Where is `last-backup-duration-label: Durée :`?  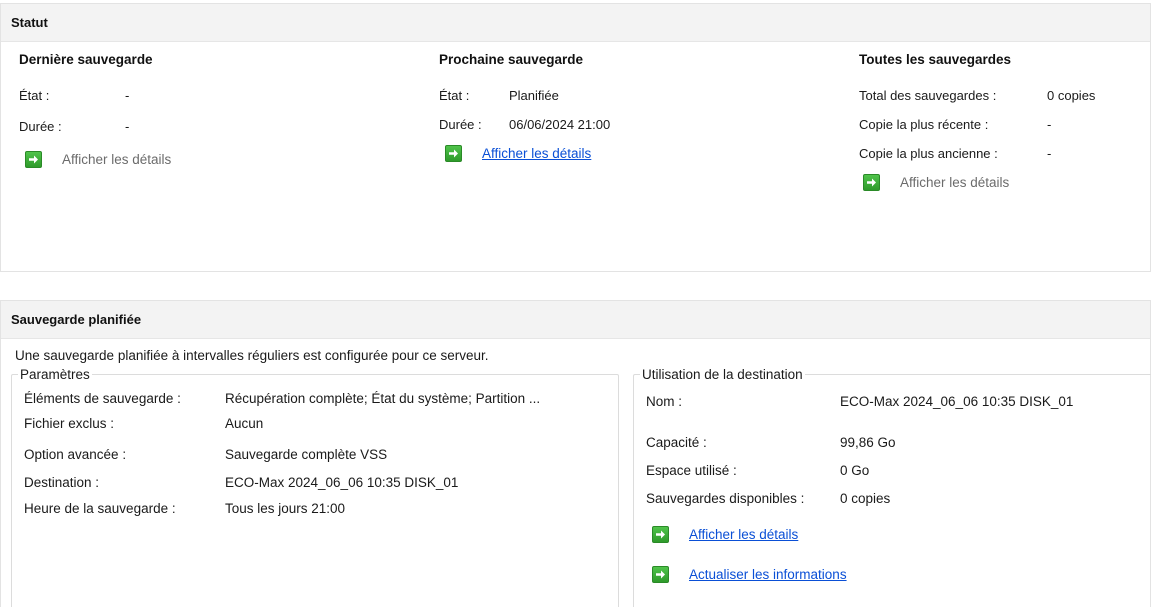
last-backup-duration-label: Durée : is located at coordinates (40, 126).